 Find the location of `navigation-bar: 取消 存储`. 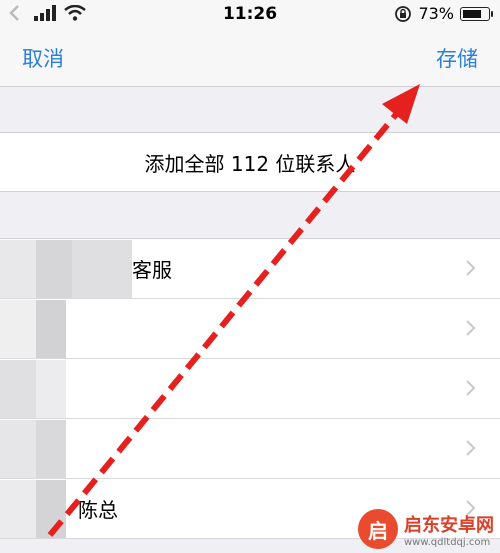

navigation-bar: 取消 存储 is located at coordinates (250, 58).